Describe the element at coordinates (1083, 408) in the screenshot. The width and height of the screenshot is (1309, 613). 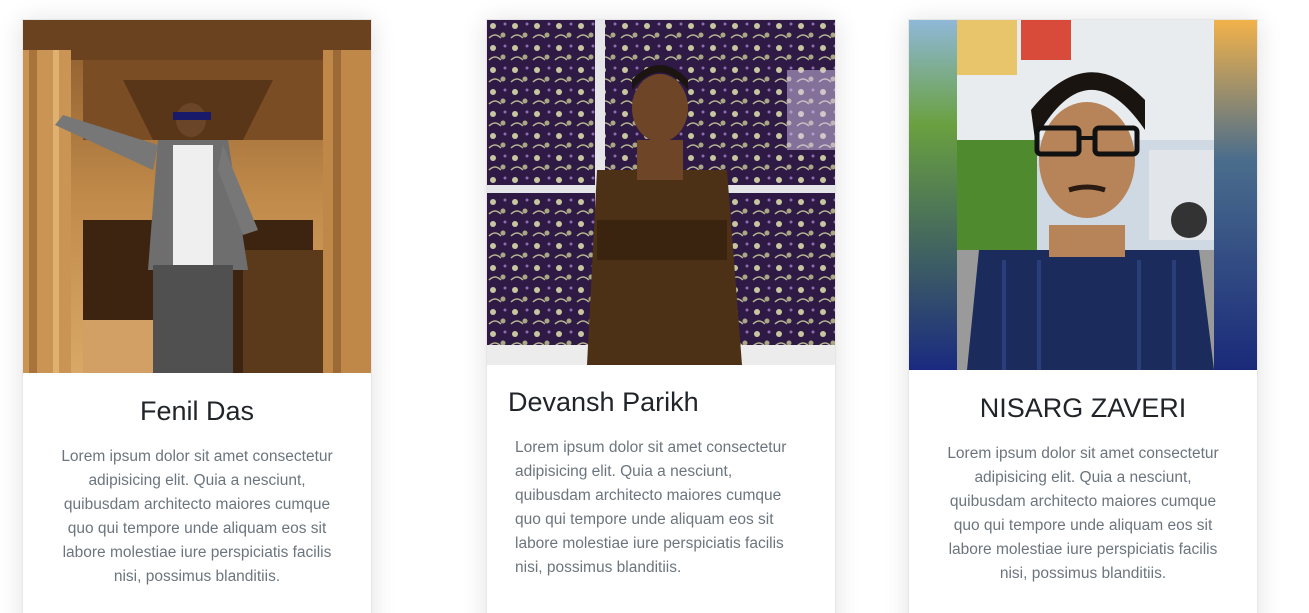
I see `member-name: NISARG ZAVERI` at that location.